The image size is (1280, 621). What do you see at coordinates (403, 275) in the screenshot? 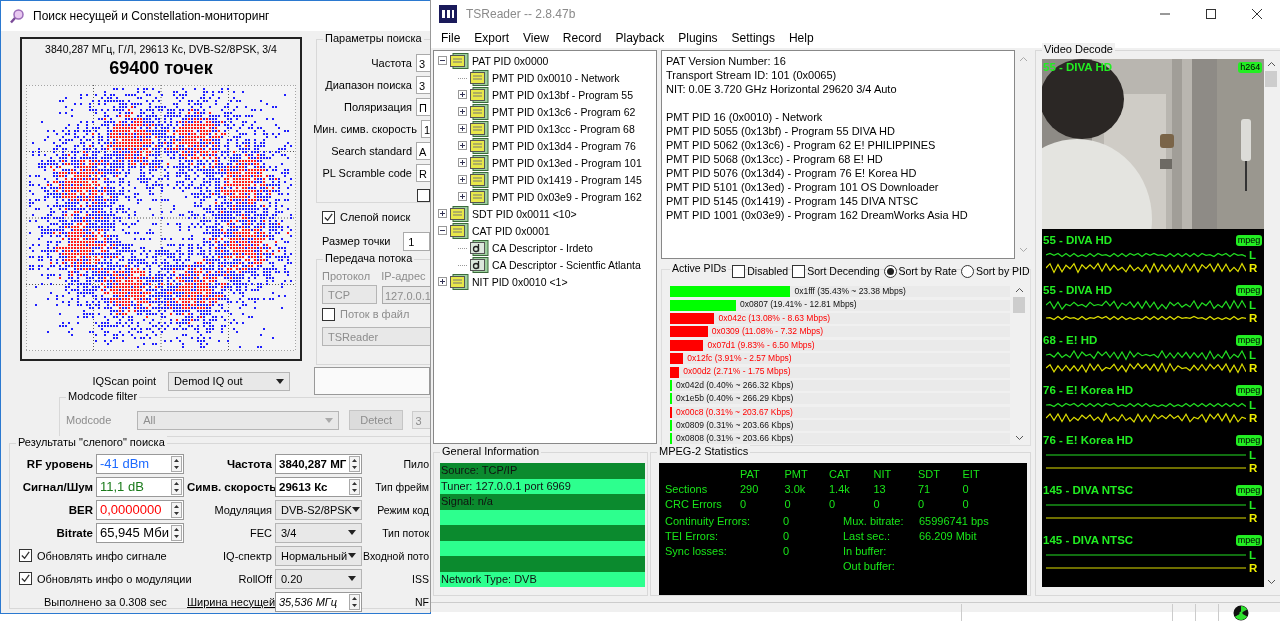
I see `field-label: IP-адрес` at bounding box center [403, 275].